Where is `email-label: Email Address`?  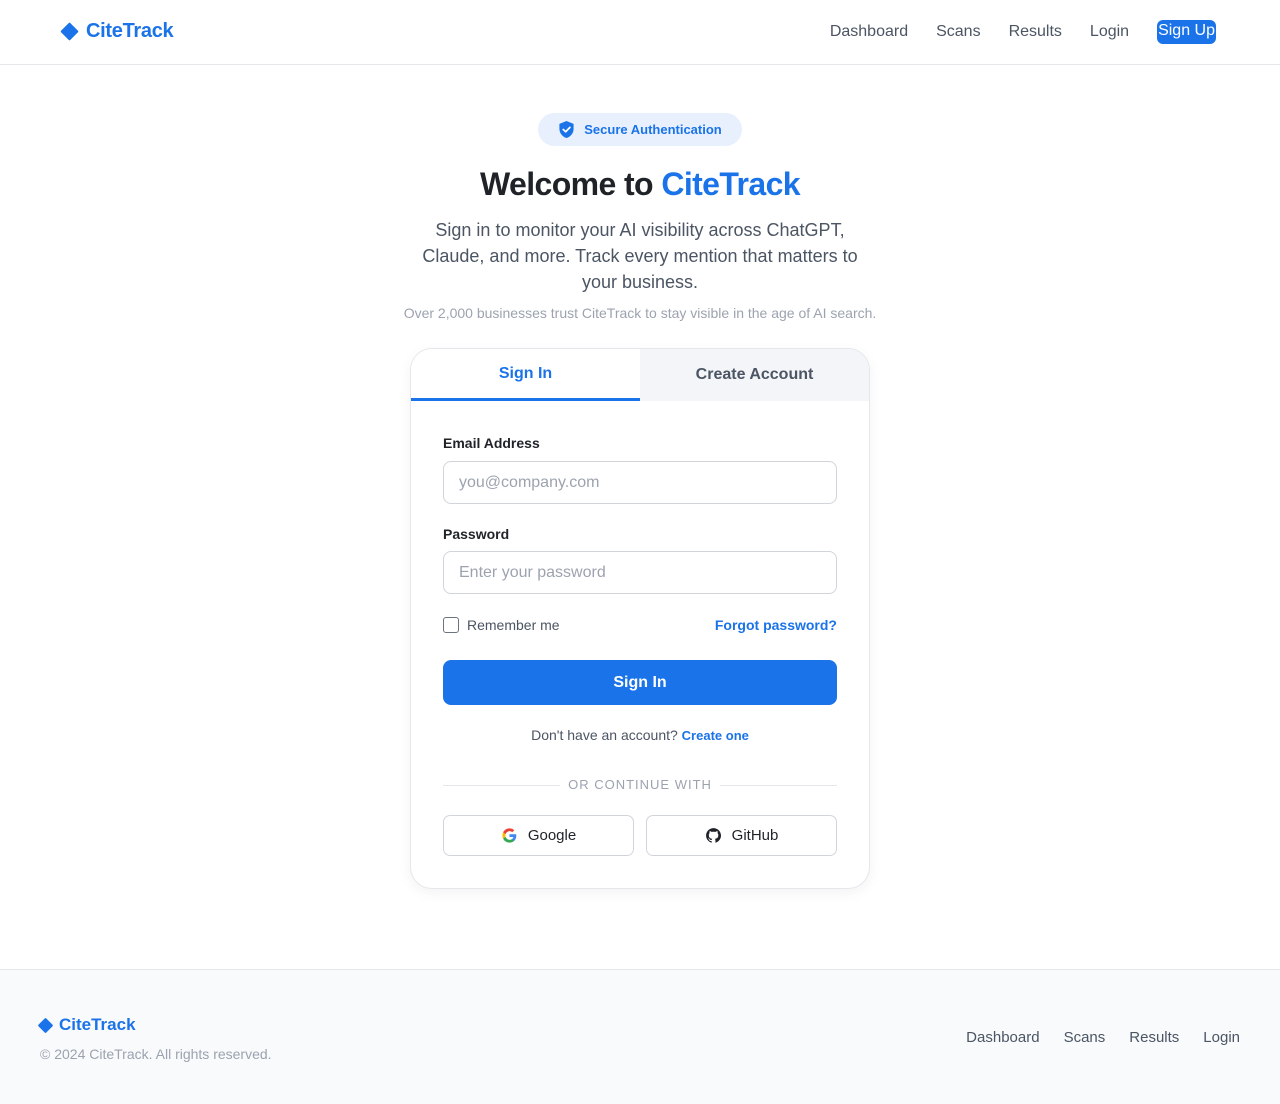 email-label: Email Address is located at coordinates (491, 443).